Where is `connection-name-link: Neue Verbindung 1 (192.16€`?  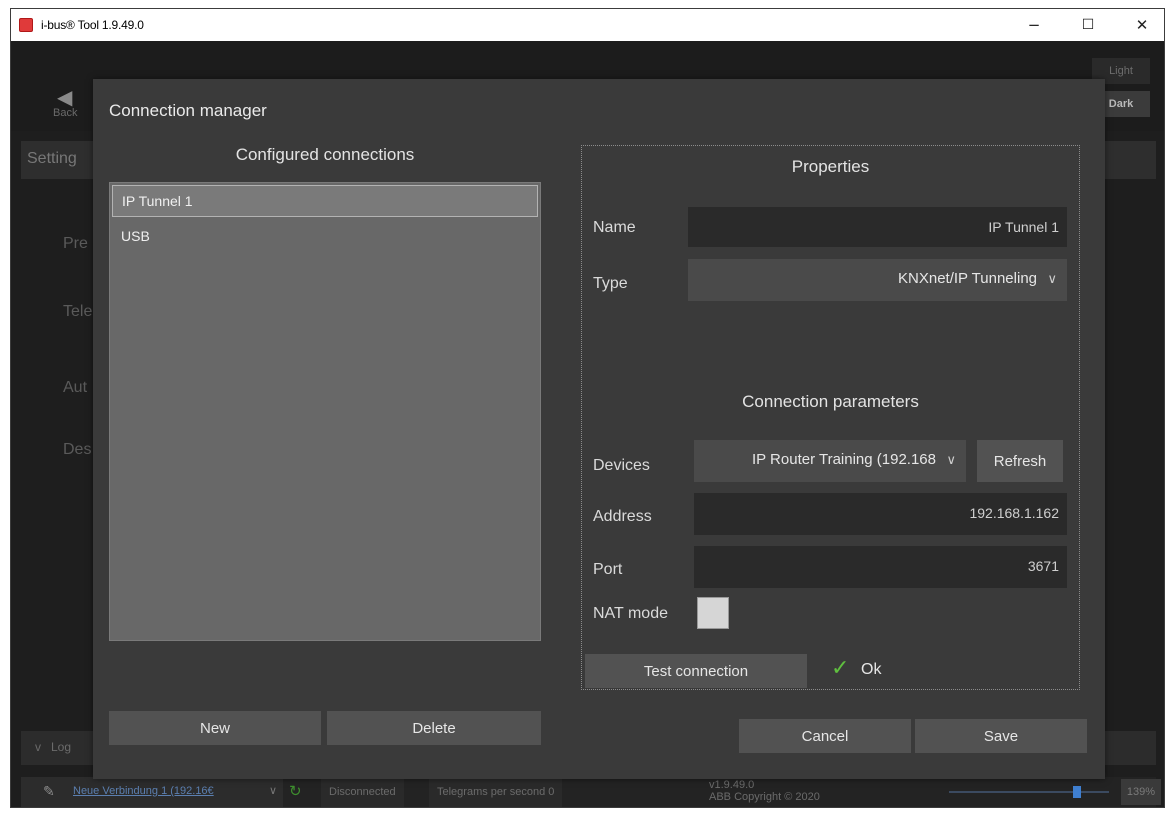 connection-name-link: Neue Verbindung 1 (192.16€ is located at coordinates (143, 791).